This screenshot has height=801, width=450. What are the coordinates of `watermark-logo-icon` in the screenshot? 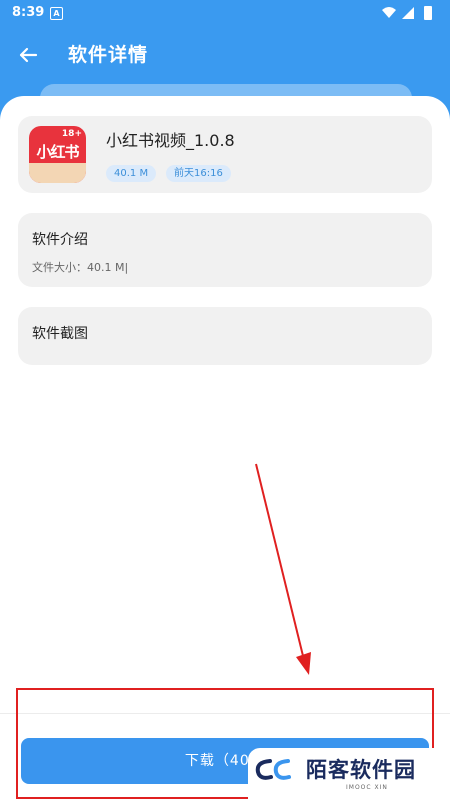 It's located at (273, 769).